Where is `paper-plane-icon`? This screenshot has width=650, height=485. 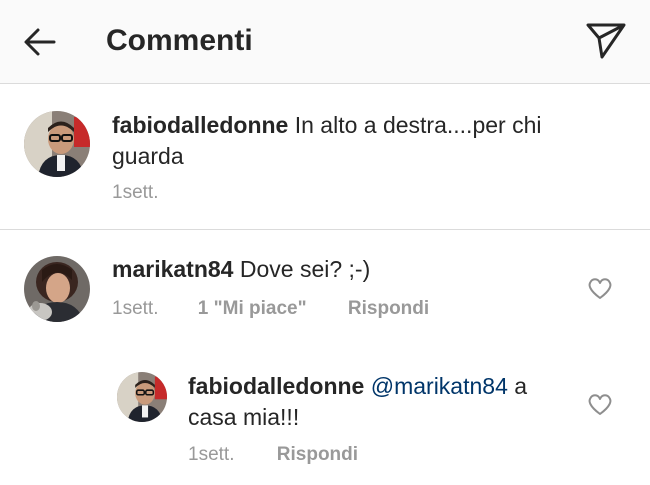
paper-plane-icon is located at coordinates (606, 41).